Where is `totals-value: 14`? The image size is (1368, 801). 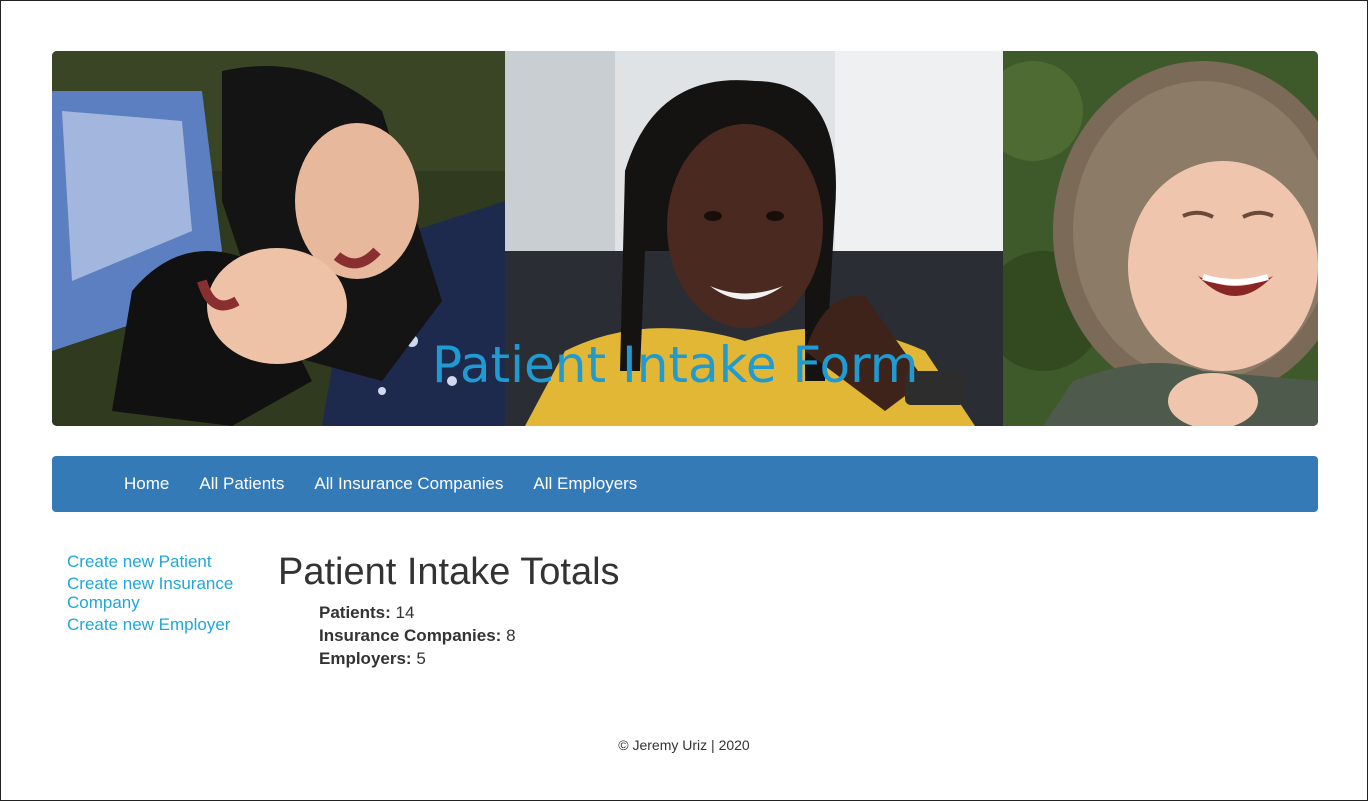 totals-value: 14 is located at coordinates (405, 612).